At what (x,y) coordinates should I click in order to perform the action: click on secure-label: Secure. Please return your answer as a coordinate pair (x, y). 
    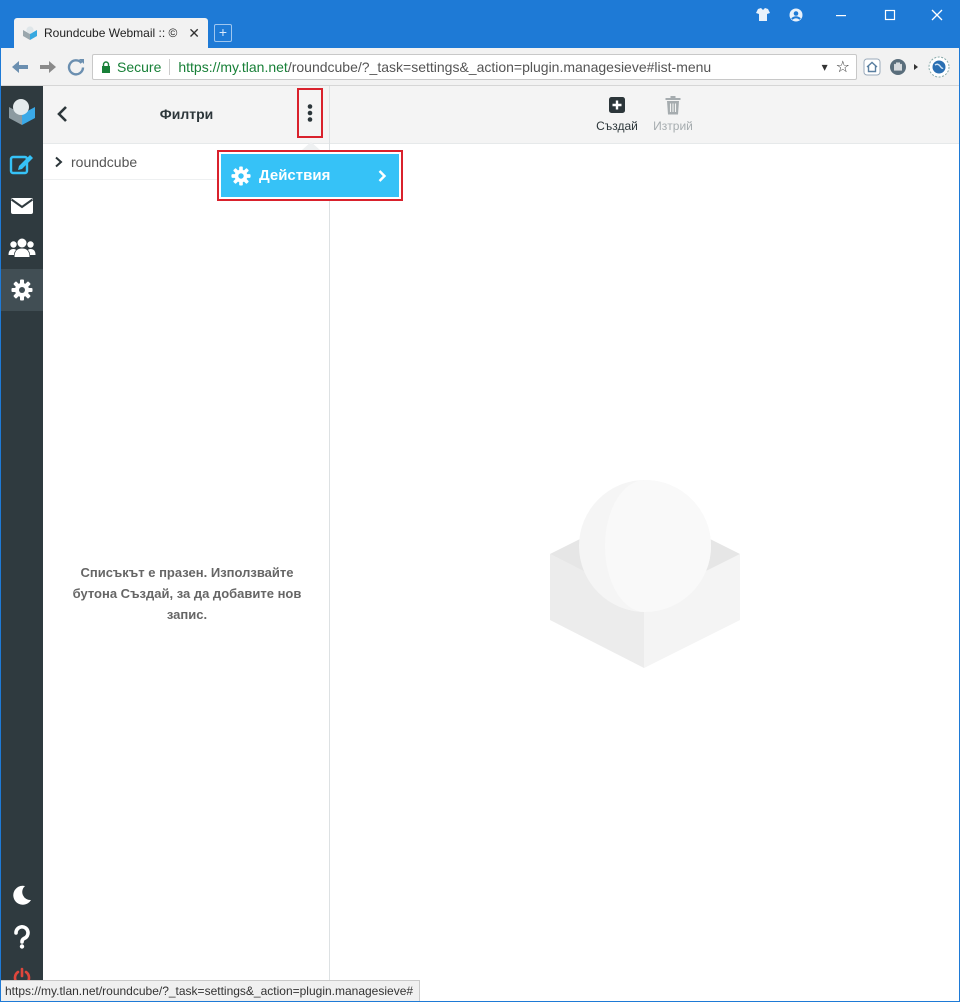
    Looking at the image, I should click on (139, 67).